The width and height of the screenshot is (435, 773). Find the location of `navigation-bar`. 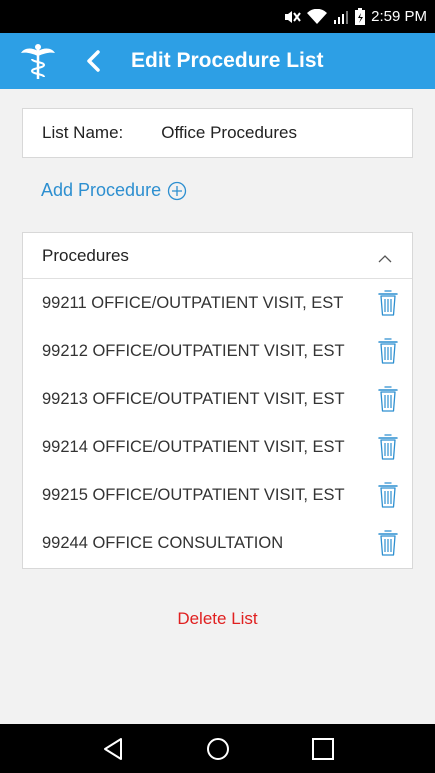

navigation-bar is located at coordinates (217, 748).